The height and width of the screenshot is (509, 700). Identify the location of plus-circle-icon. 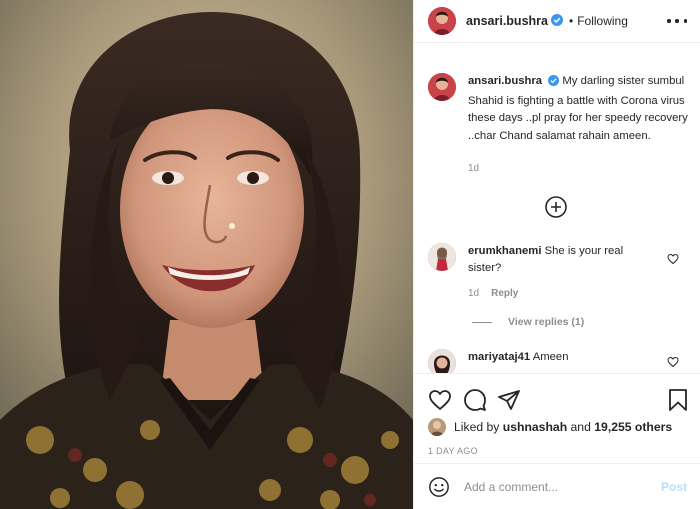
(556, 207).